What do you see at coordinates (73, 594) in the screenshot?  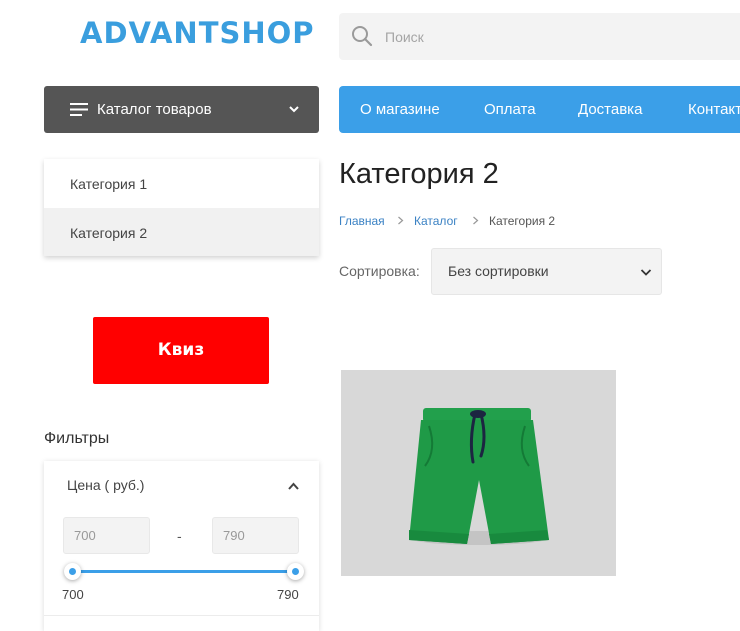 I see `price-range-min-label: 700` at bounding box center [73, 594].